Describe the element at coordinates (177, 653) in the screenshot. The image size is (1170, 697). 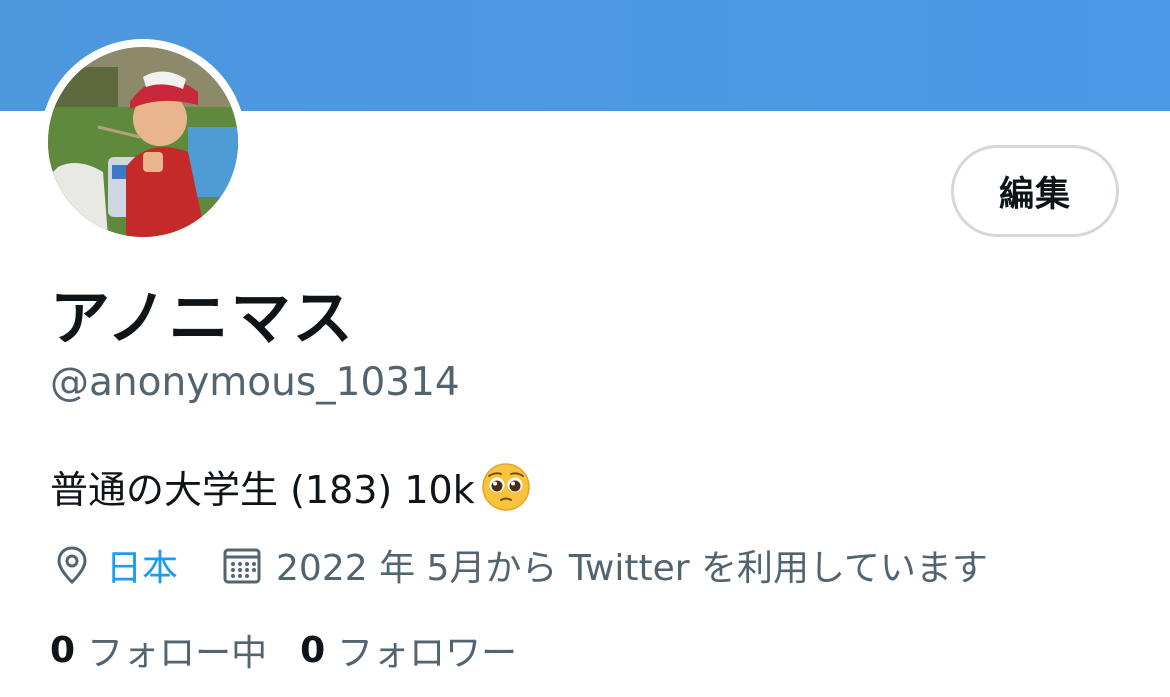
I see `following-label: フォロー中` at that location.